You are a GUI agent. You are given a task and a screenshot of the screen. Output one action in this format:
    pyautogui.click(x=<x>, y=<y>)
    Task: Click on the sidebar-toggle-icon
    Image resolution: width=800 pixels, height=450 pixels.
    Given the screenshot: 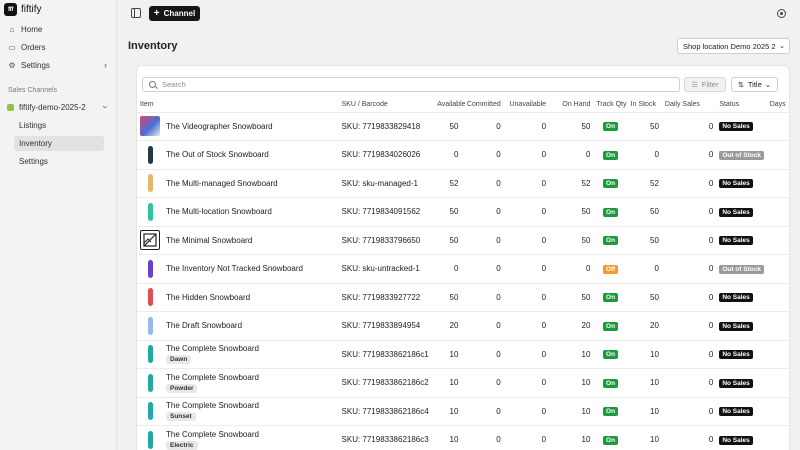 What is the action you would take?
    pyautogui.click(x=136, y=13)
    